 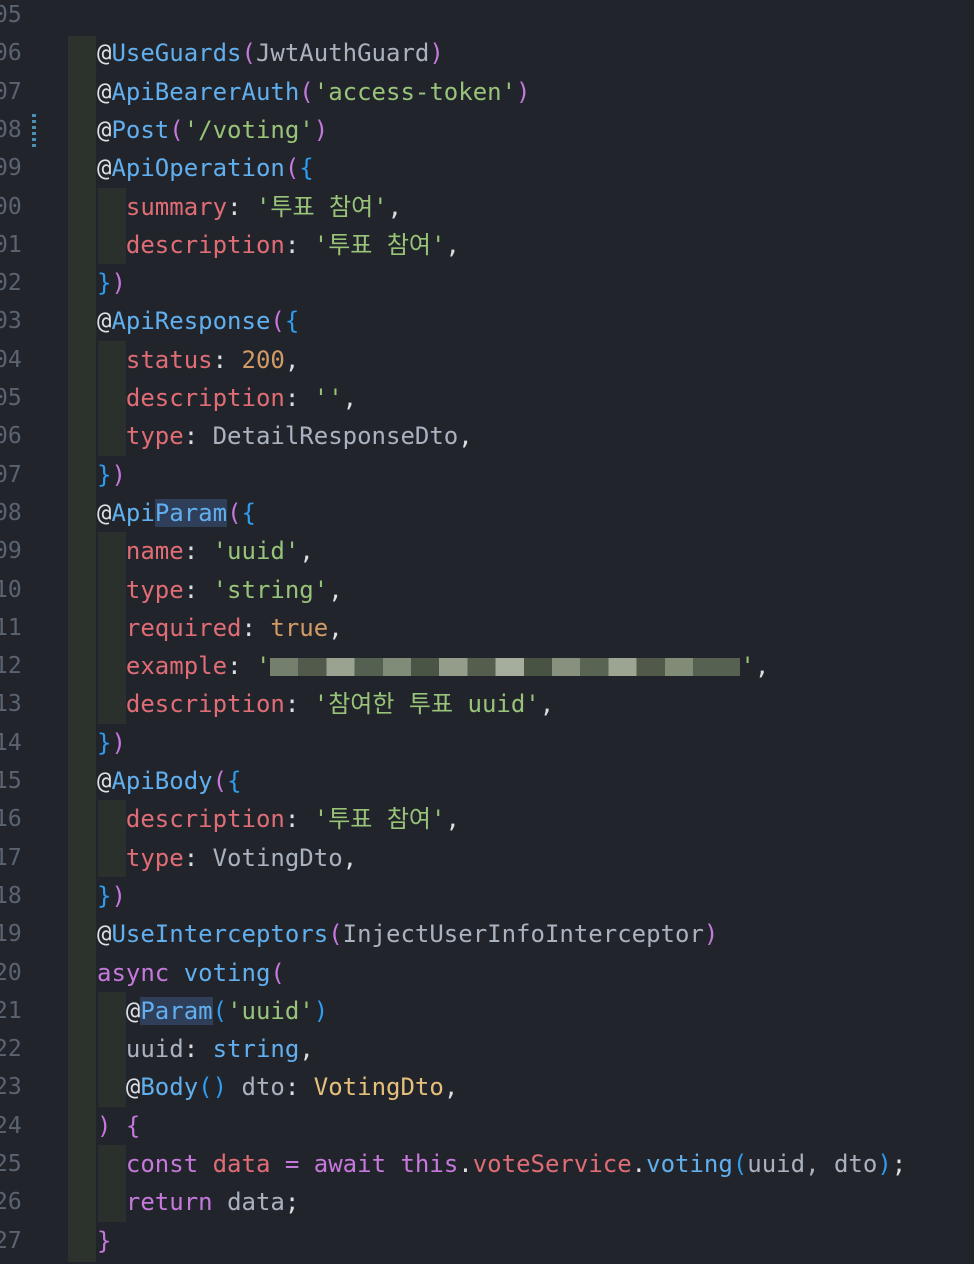 What do you see at coordinates (140, 1049) in the screenshot?
I see `code-token: uuid` at bounding box center [140, 1049].